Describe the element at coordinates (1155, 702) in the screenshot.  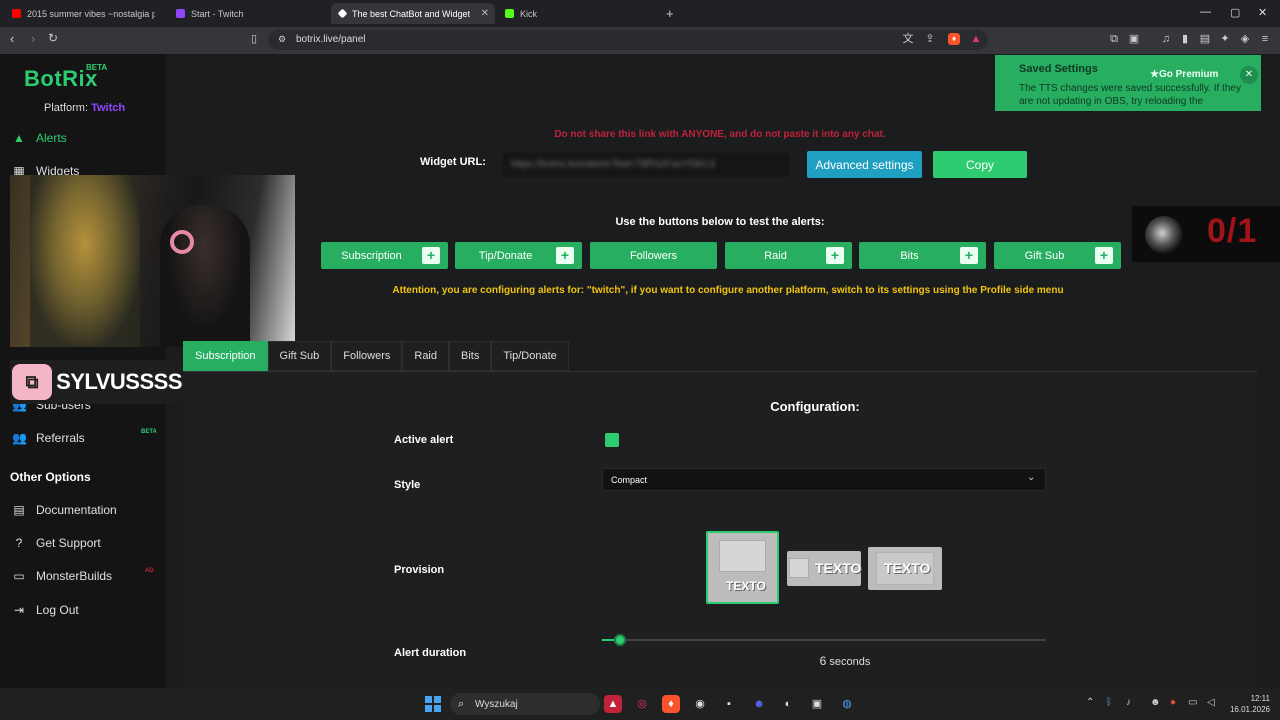
I see `discord-tray-icon: ☻` at that location.